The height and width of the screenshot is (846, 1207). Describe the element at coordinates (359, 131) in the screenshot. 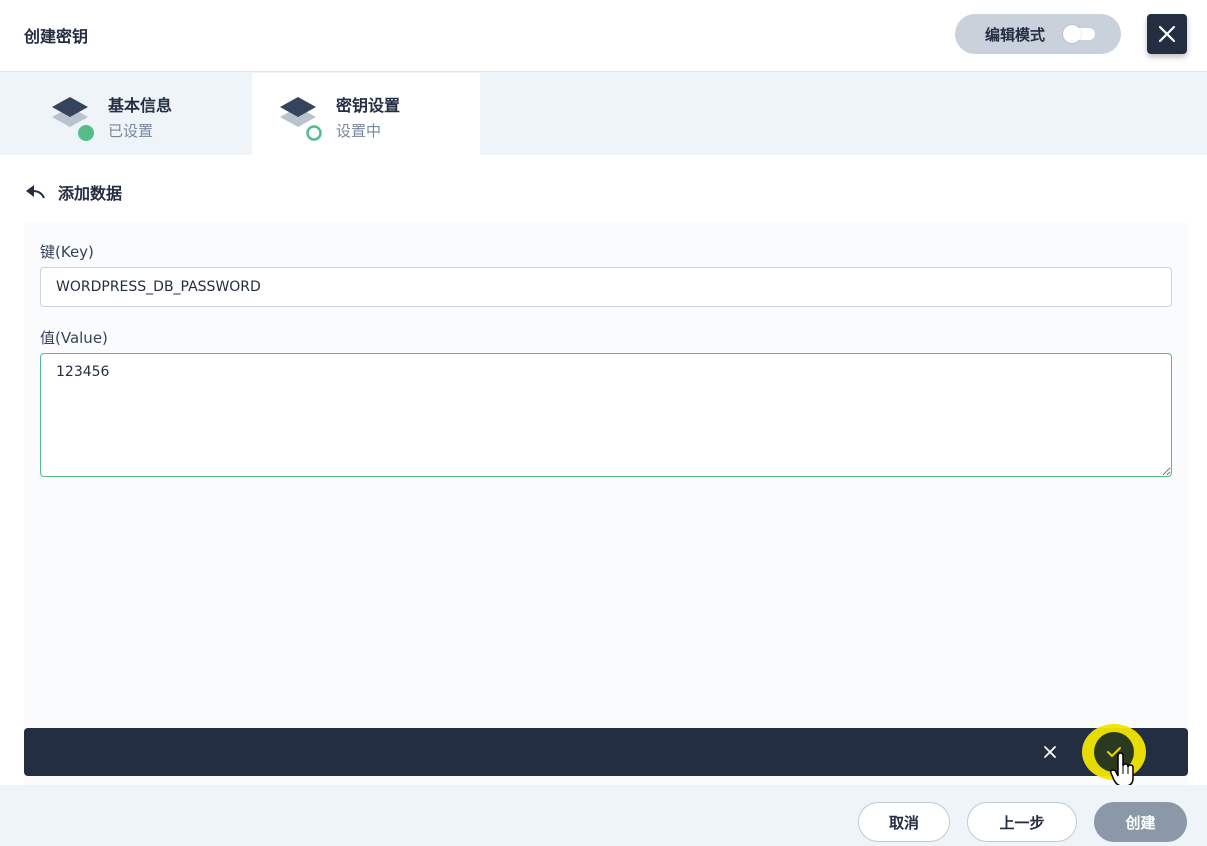

I see `step-status: 设置中` at that location.